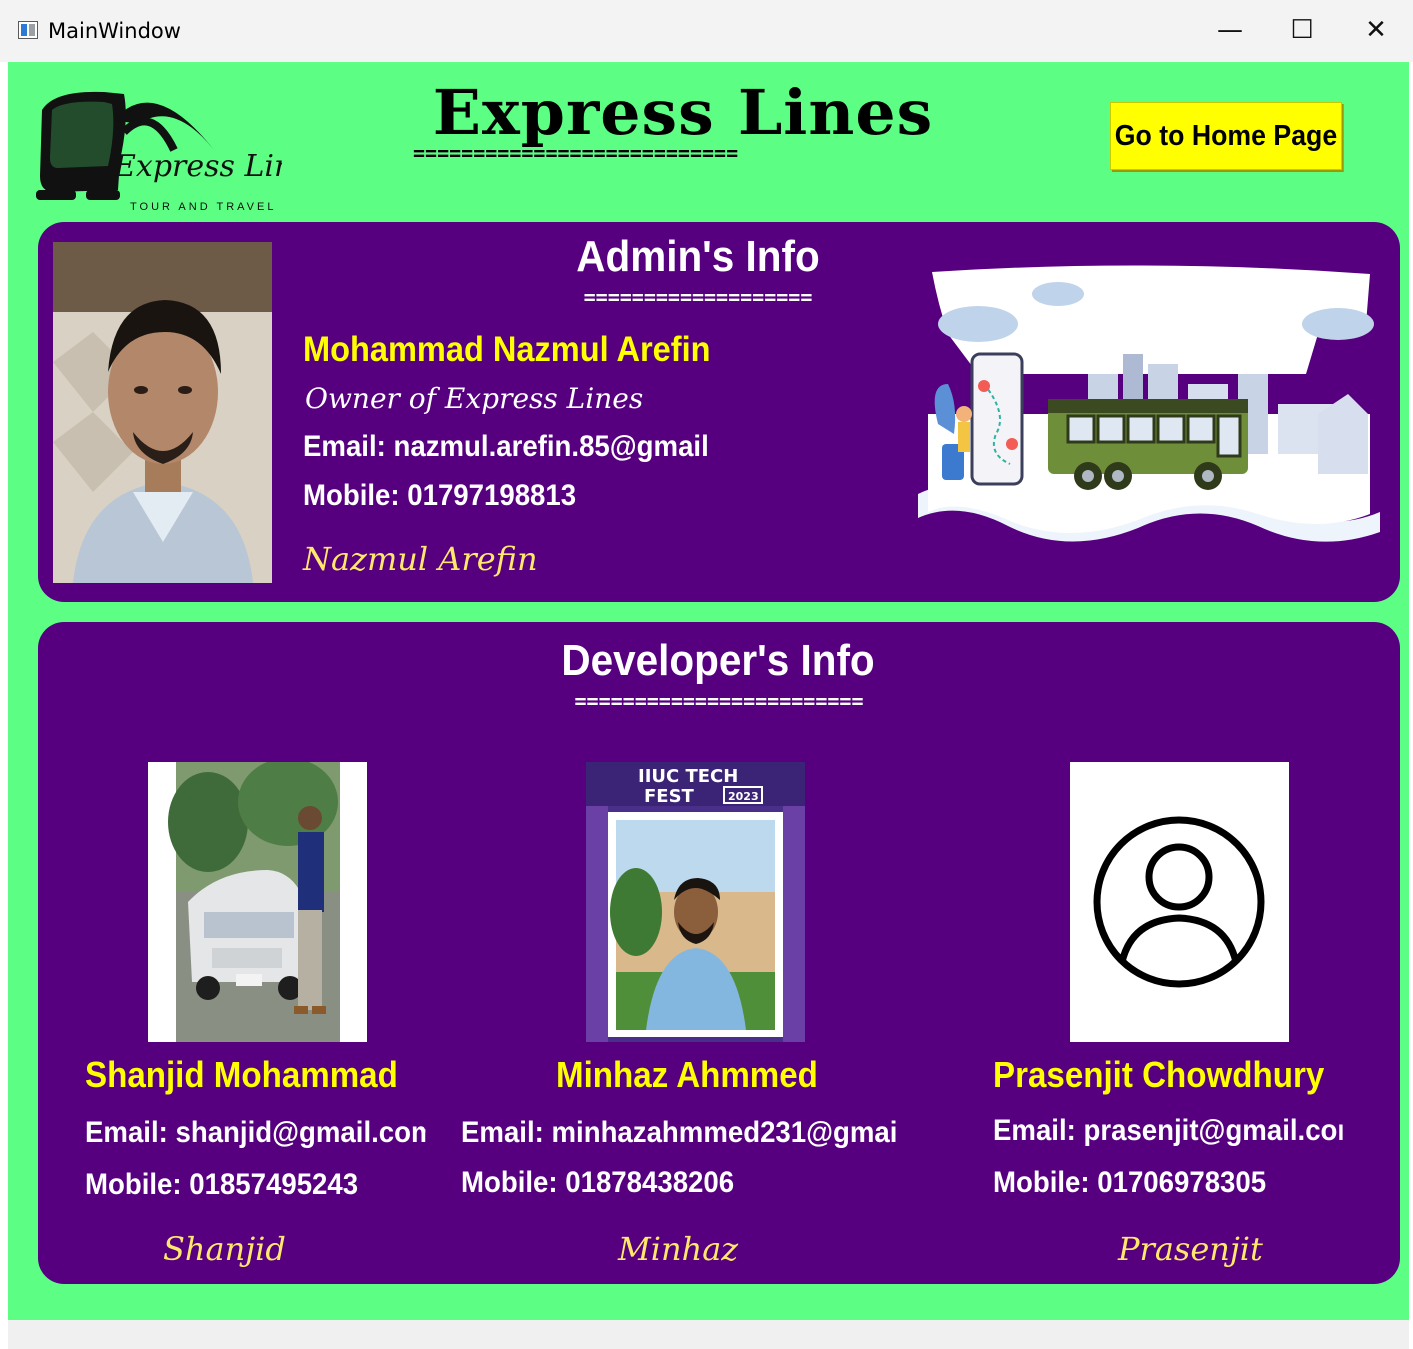  Describe the element at coordinates (706, 31) in the screenshot. I see `window-titlebar: MainWindow — ☐ ✕` at that location.